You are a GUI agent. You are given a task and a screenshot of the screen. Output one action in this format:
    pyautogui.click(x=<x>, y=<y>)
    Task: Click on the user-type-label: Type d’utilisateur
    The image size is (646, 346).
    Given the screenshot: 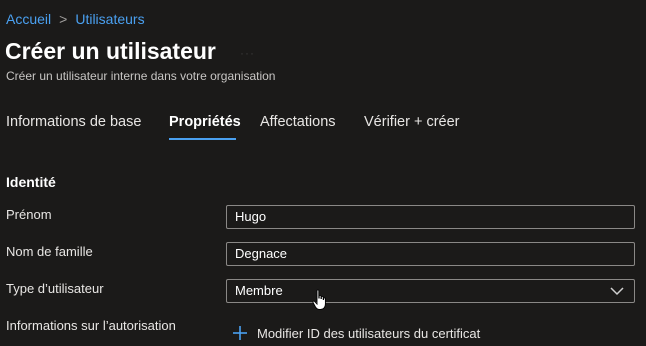 What is the action you would take?
    pyautogui.click(x=55, y=288)
    